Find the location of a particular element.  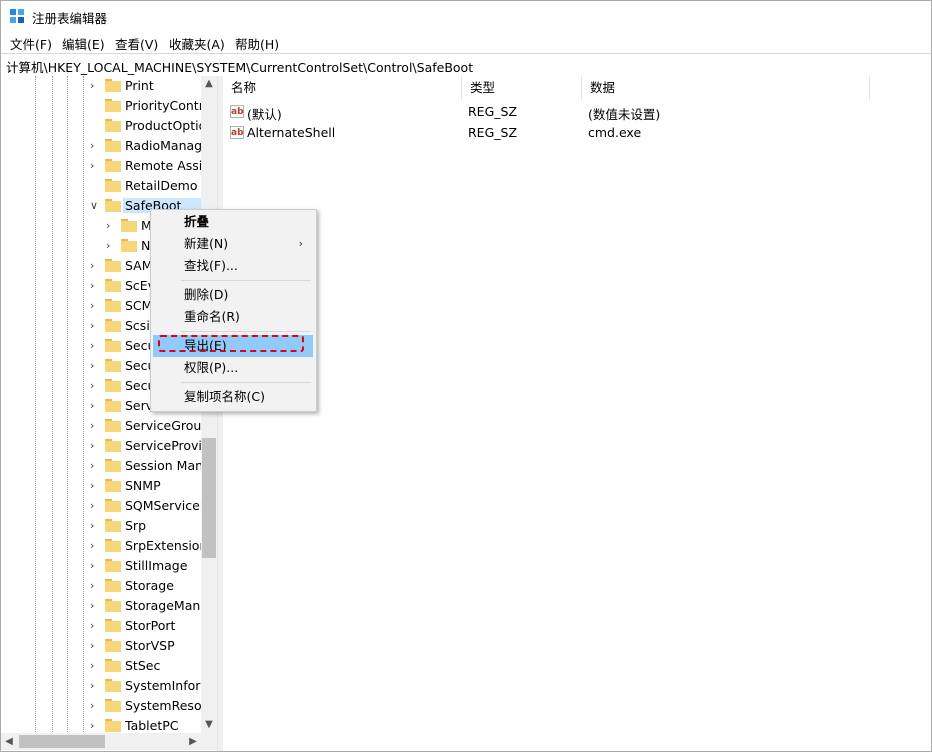

menu-help: 帮助(H) is located at coordinates (257, 43).